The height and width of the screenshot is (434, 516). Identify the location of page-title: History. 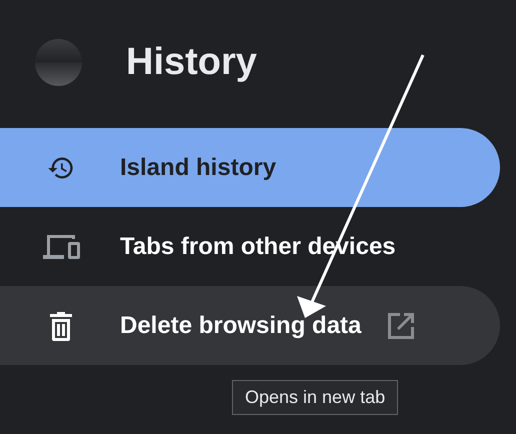
(191, 62).